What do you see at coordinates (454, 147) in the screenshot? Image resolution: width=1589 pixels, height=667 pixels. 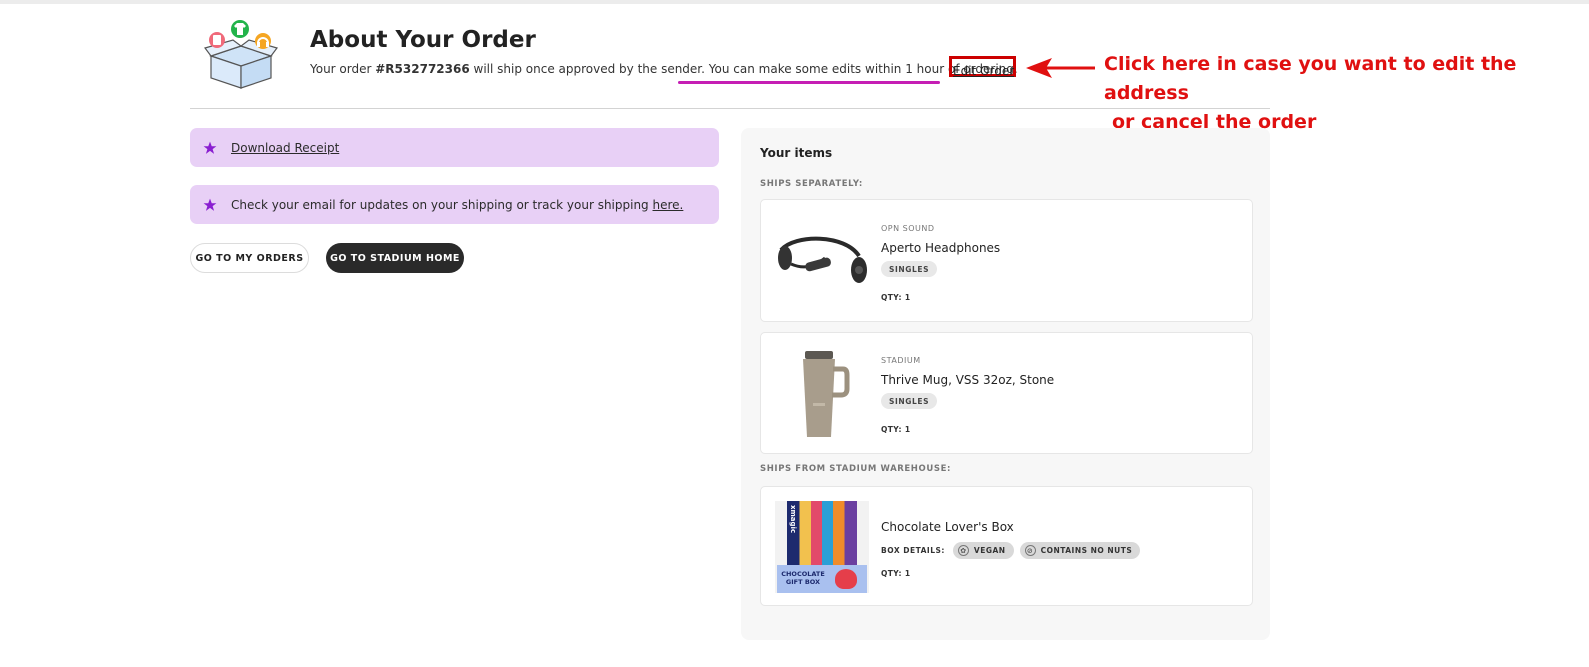 I see `download-receipt-notice: Download Receipt` at bounding box center [454, 147].